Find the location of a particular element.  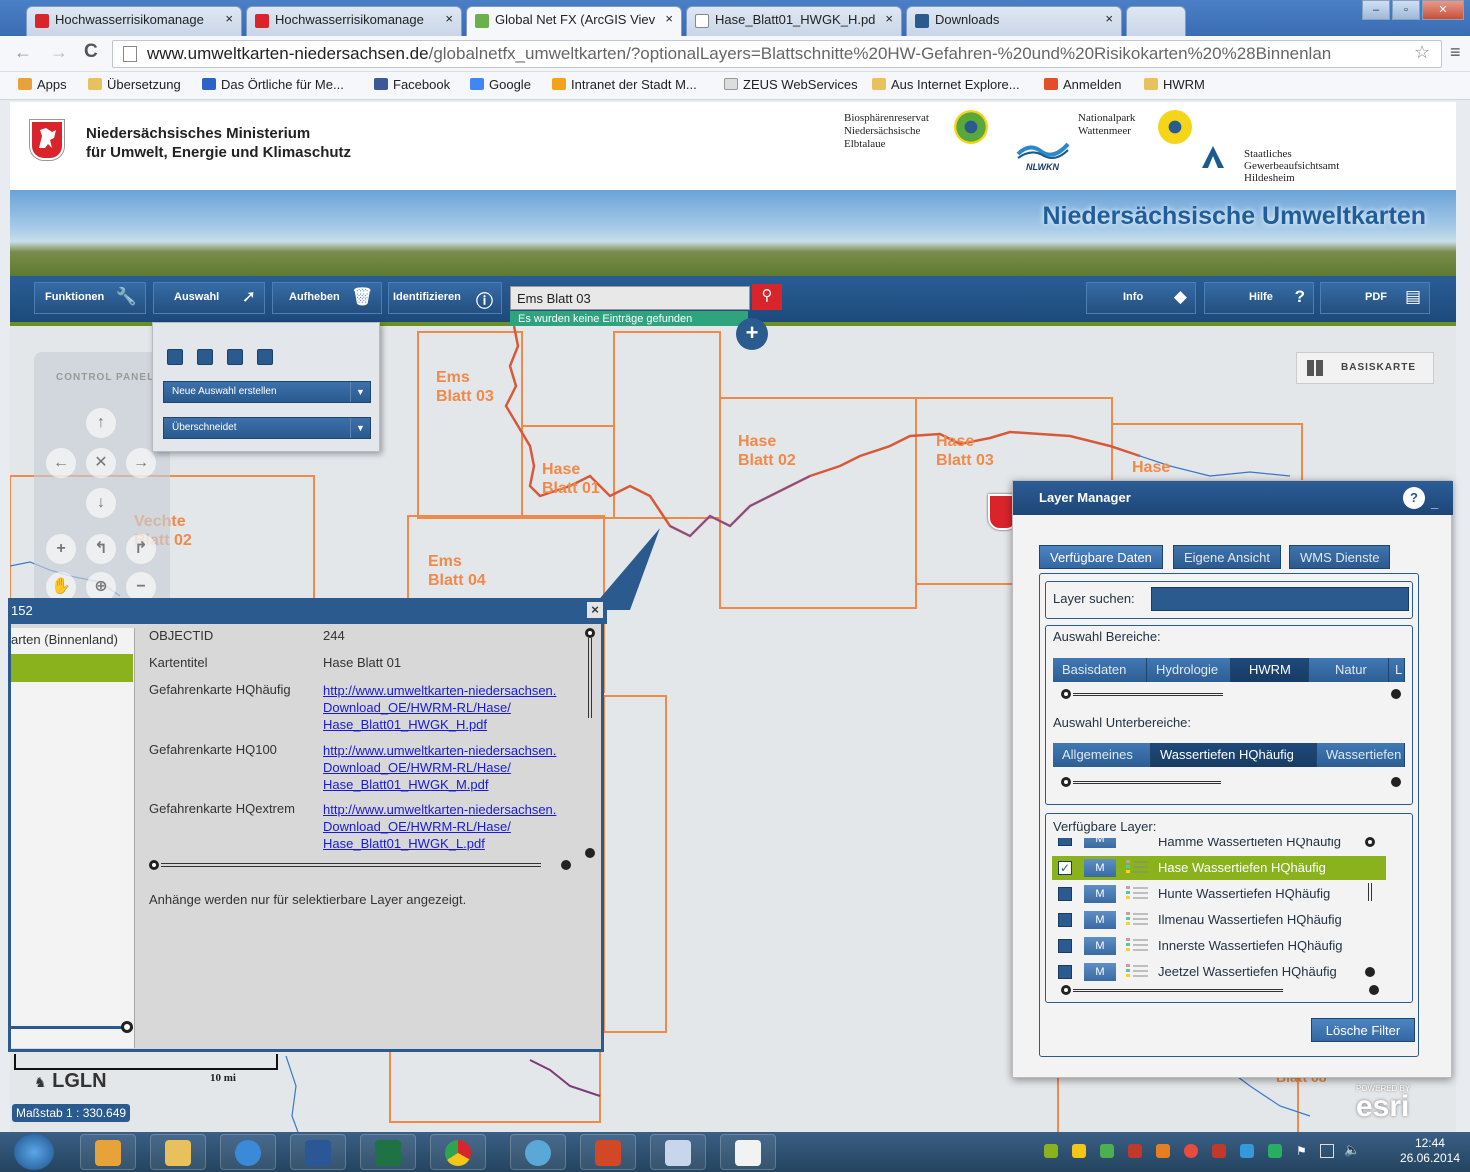

info-button: Info ◆ is located at coordinates (1141, 298).